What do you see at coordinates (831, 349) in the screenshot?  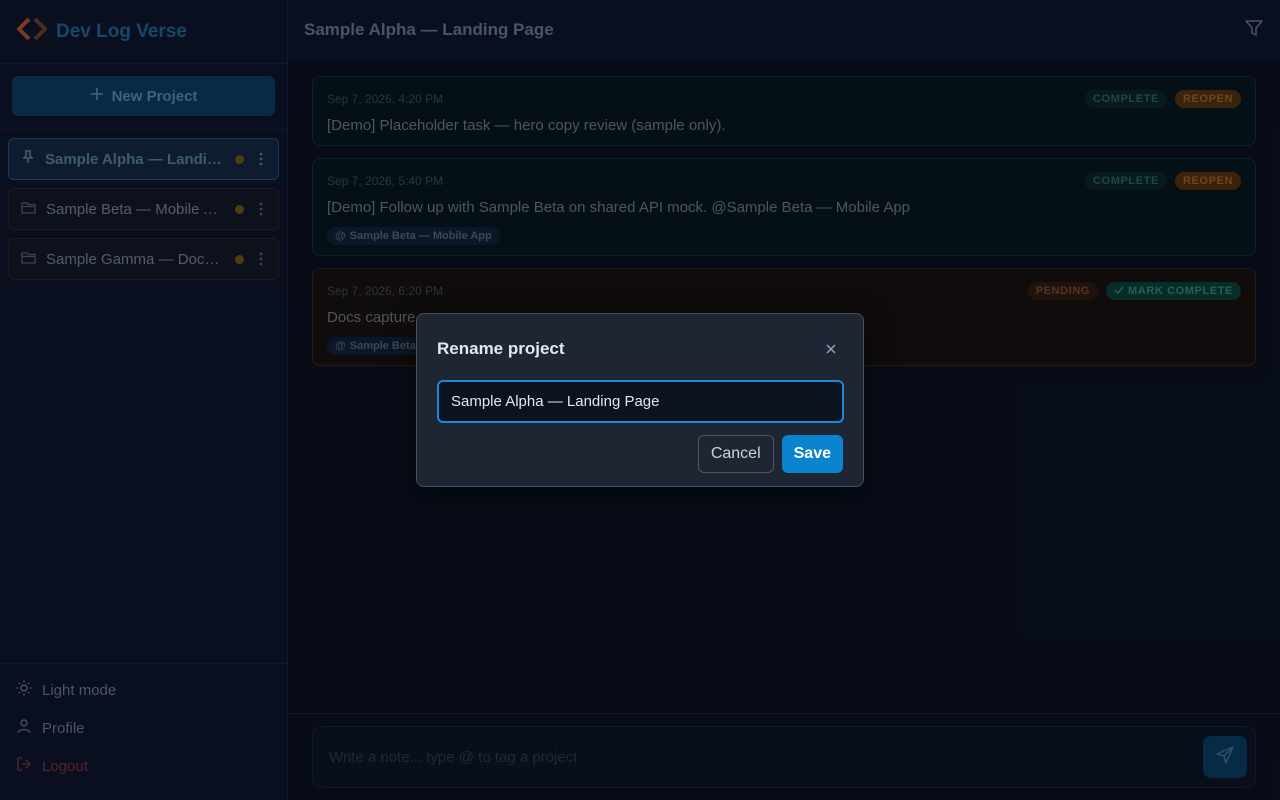 I see `close-icon` at bounding box center [831, 349].